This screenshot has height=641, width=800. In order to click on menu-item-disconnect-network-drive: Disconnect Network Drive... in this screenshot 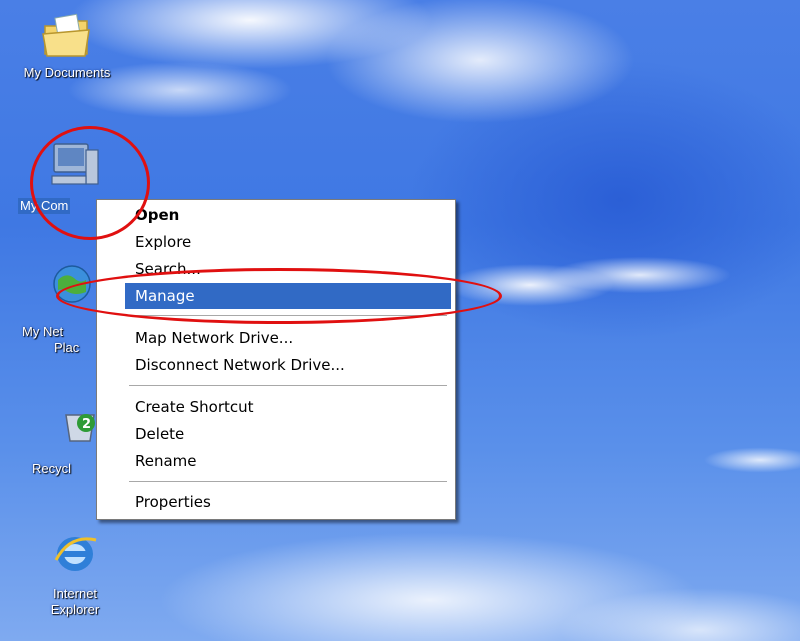, I will do `click(288, 365)`.